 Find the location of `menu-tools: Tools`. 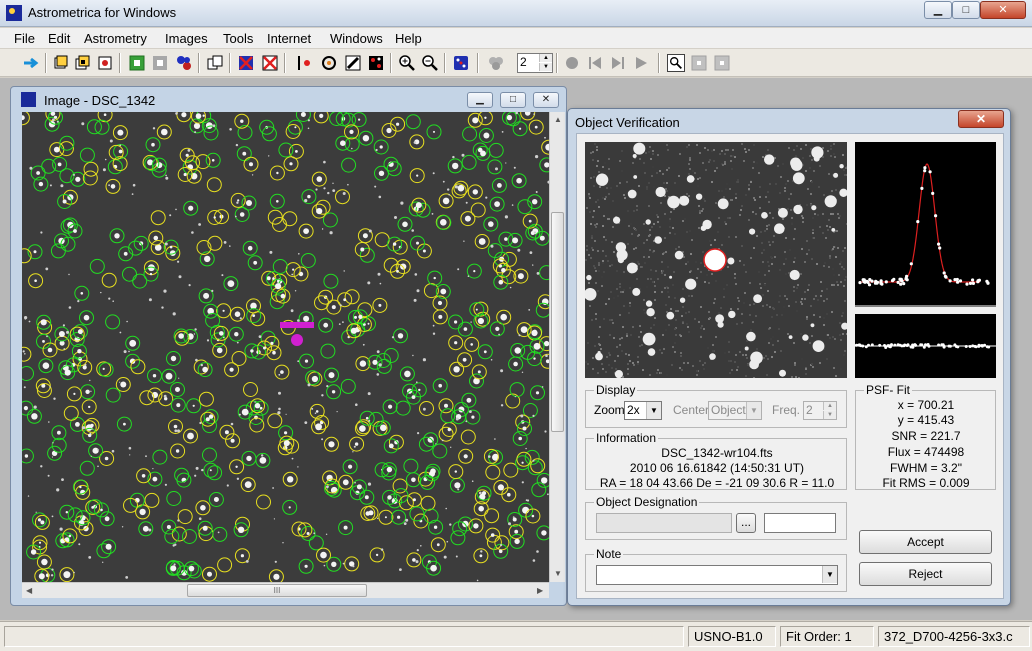

menu-tools: Tools is located at coordinates (238, 38).